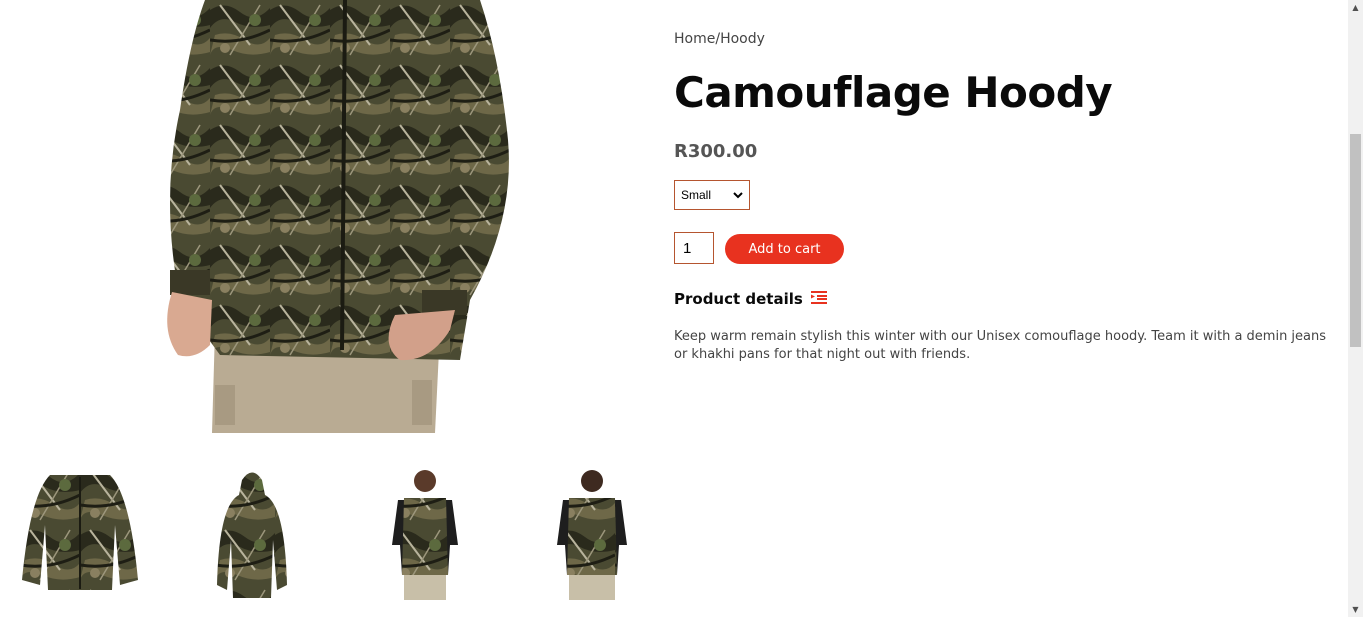 Image resolution: width=1363 pixels, height=617 pixels. I want to click on add-to-cart-button: Add to cart, so click(784, 249).